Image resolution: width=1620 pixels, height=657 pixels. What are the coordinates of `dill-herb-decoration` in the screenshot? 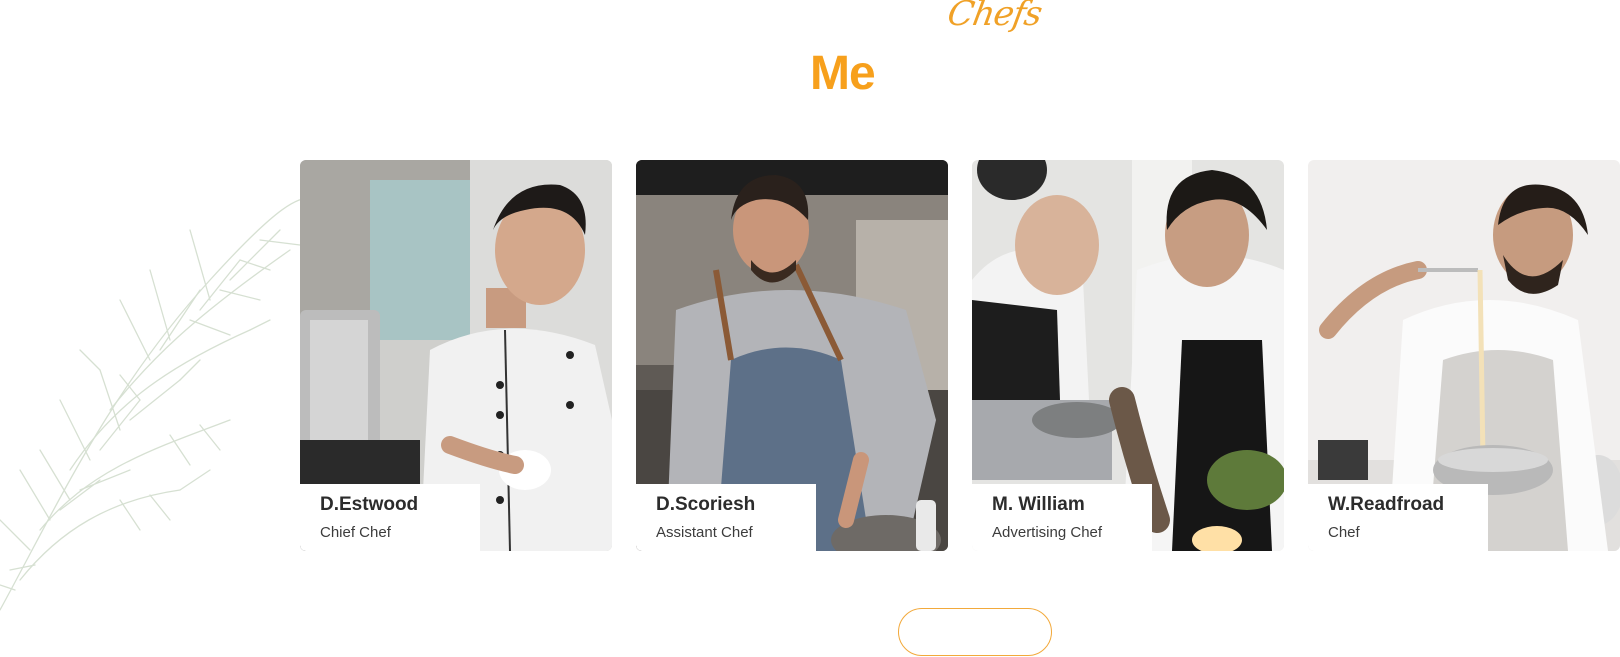 It's located at (165, 400).